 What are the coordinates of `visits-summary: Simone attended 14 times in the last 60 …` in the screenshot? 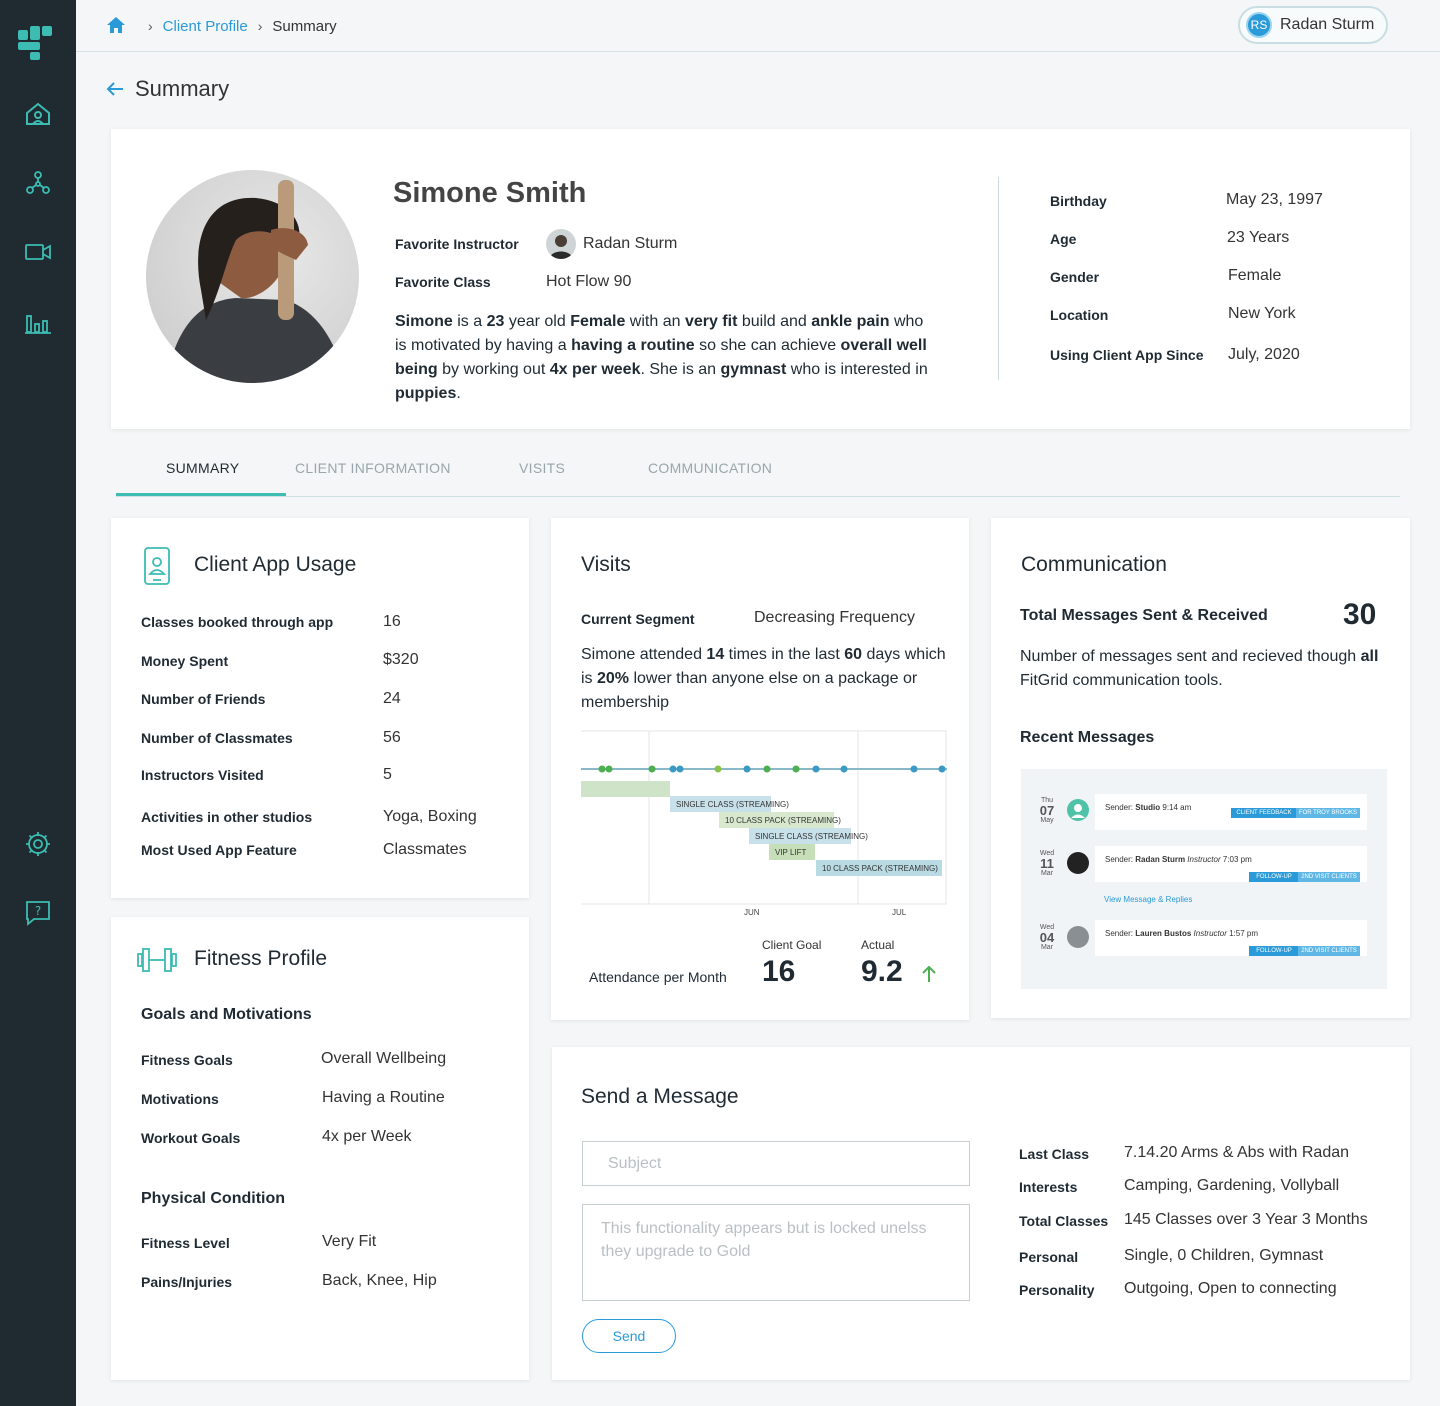 It's located at (763, 678).